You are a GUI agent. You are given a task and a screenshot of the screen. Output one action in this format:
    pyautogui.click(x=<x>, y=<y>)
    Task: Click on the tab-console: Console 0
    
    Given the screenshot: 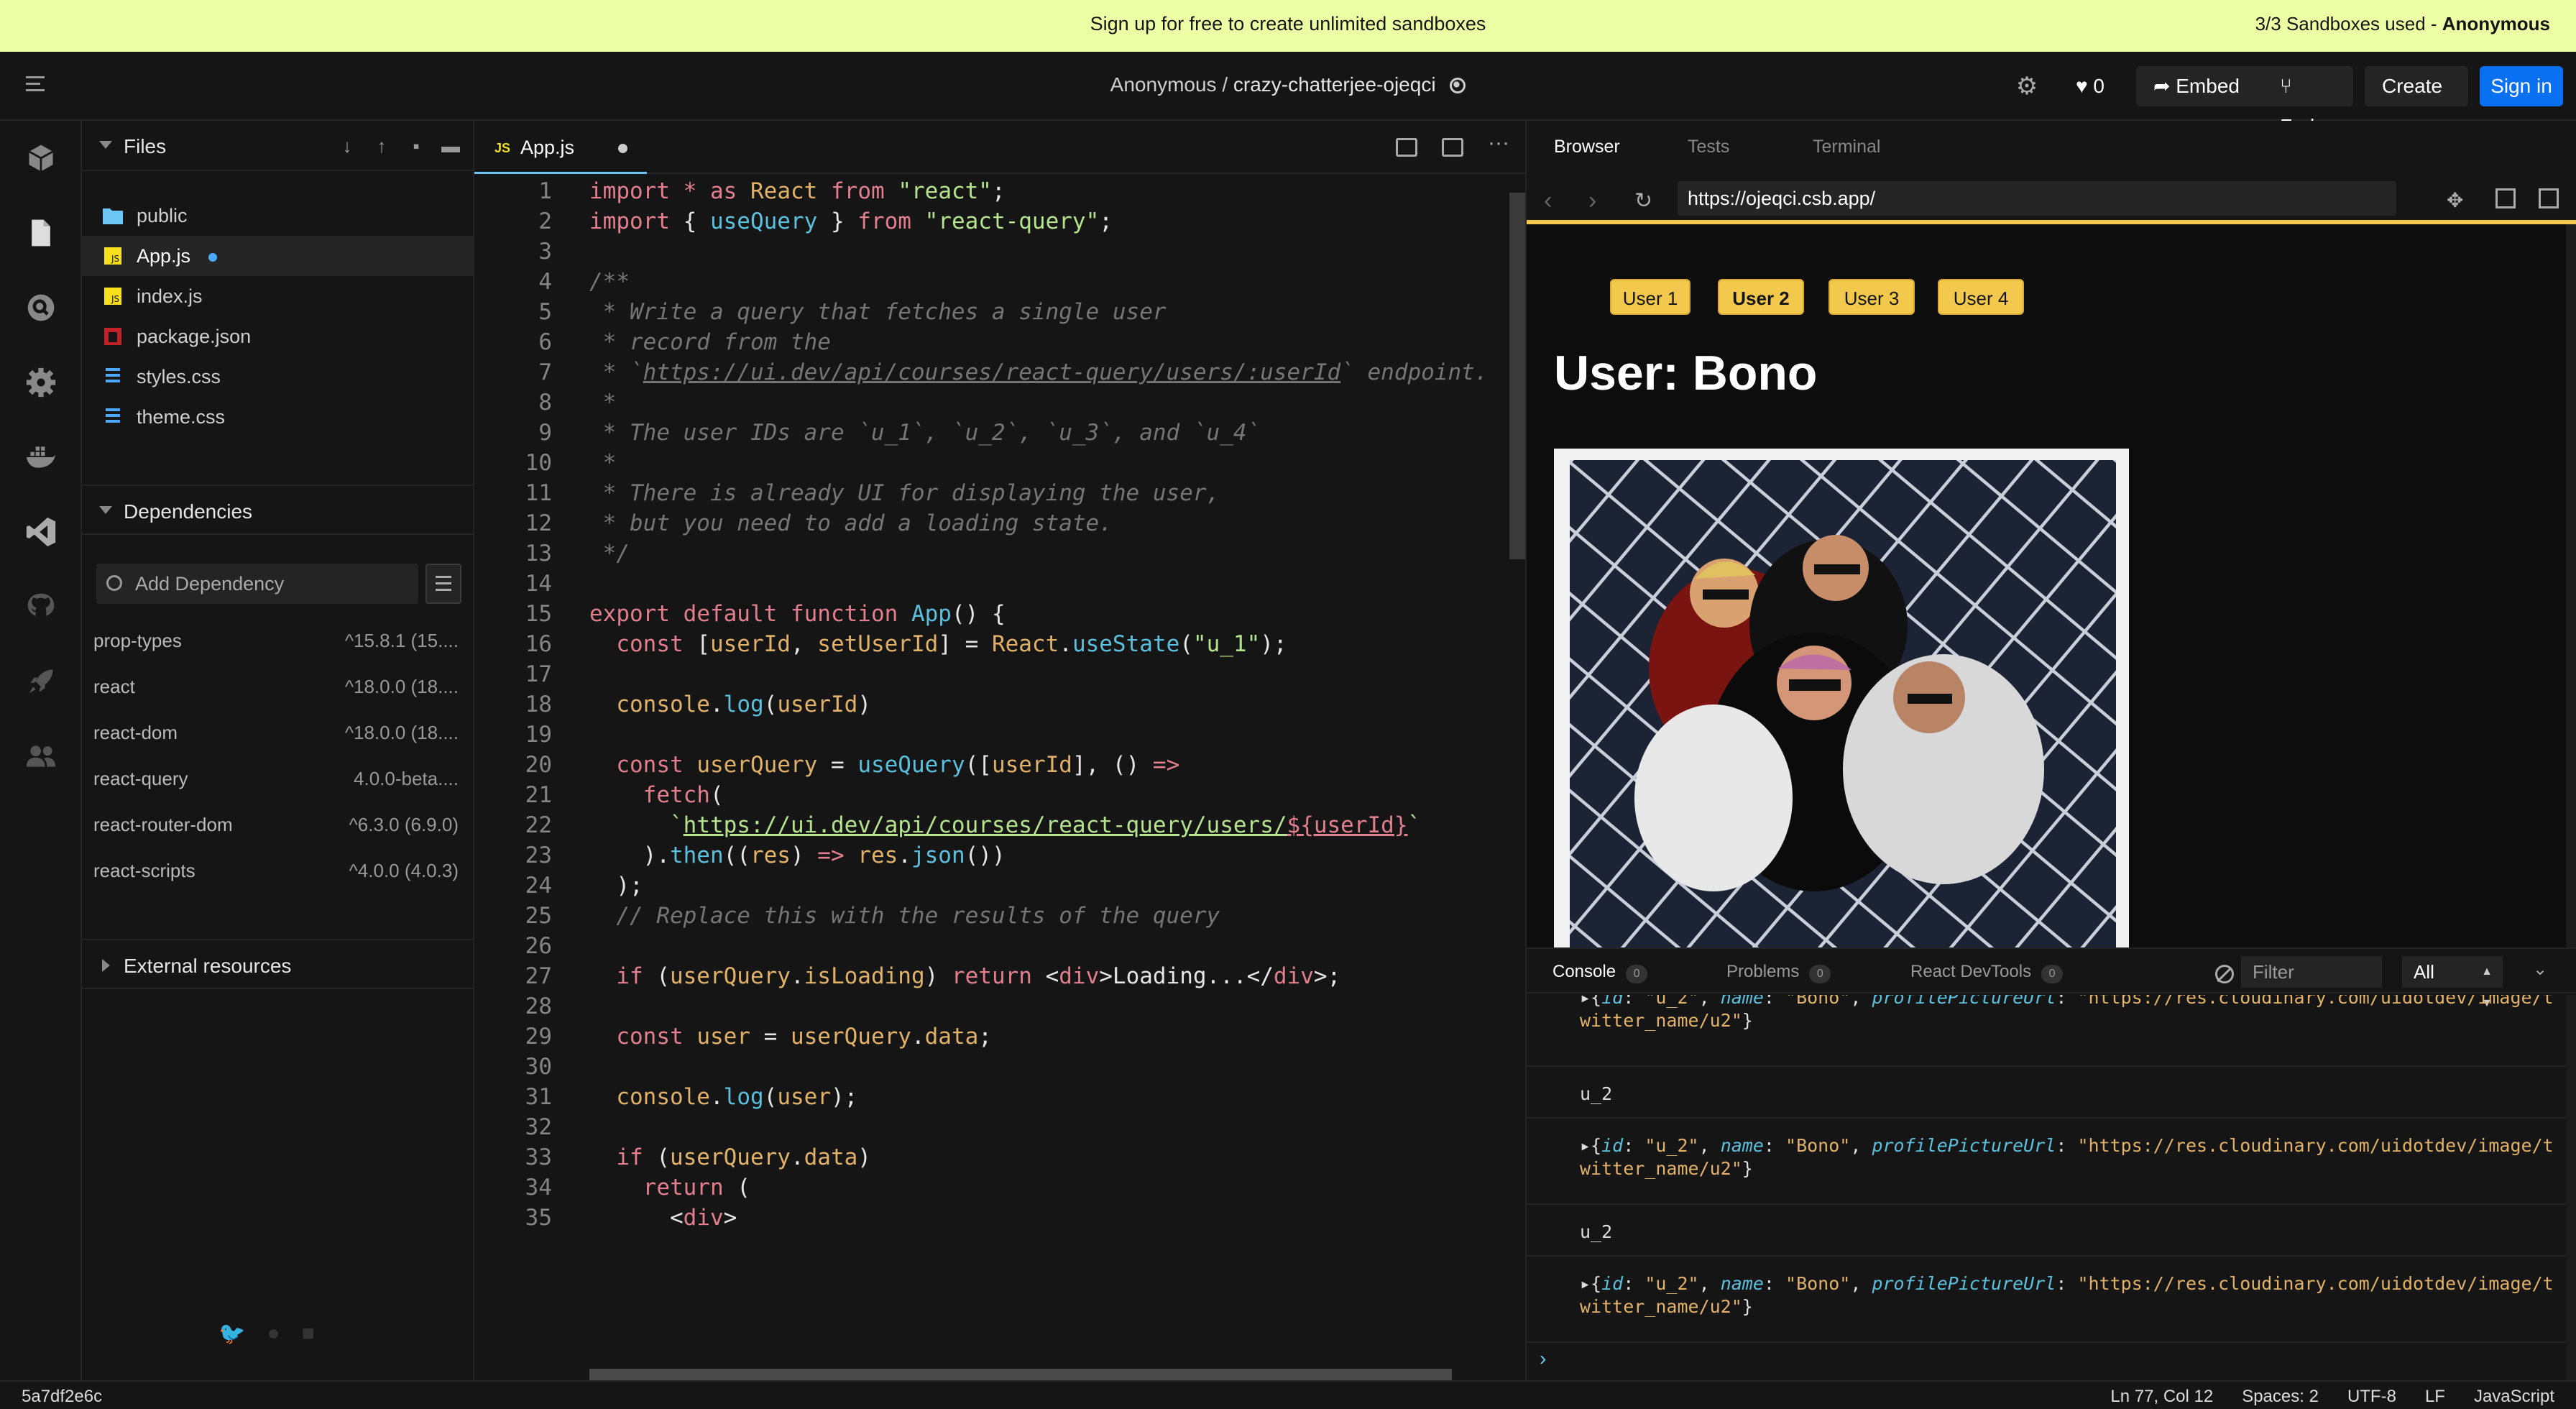 What is the action you would take?
    pyautogui.click(x=1600, y=972)
    